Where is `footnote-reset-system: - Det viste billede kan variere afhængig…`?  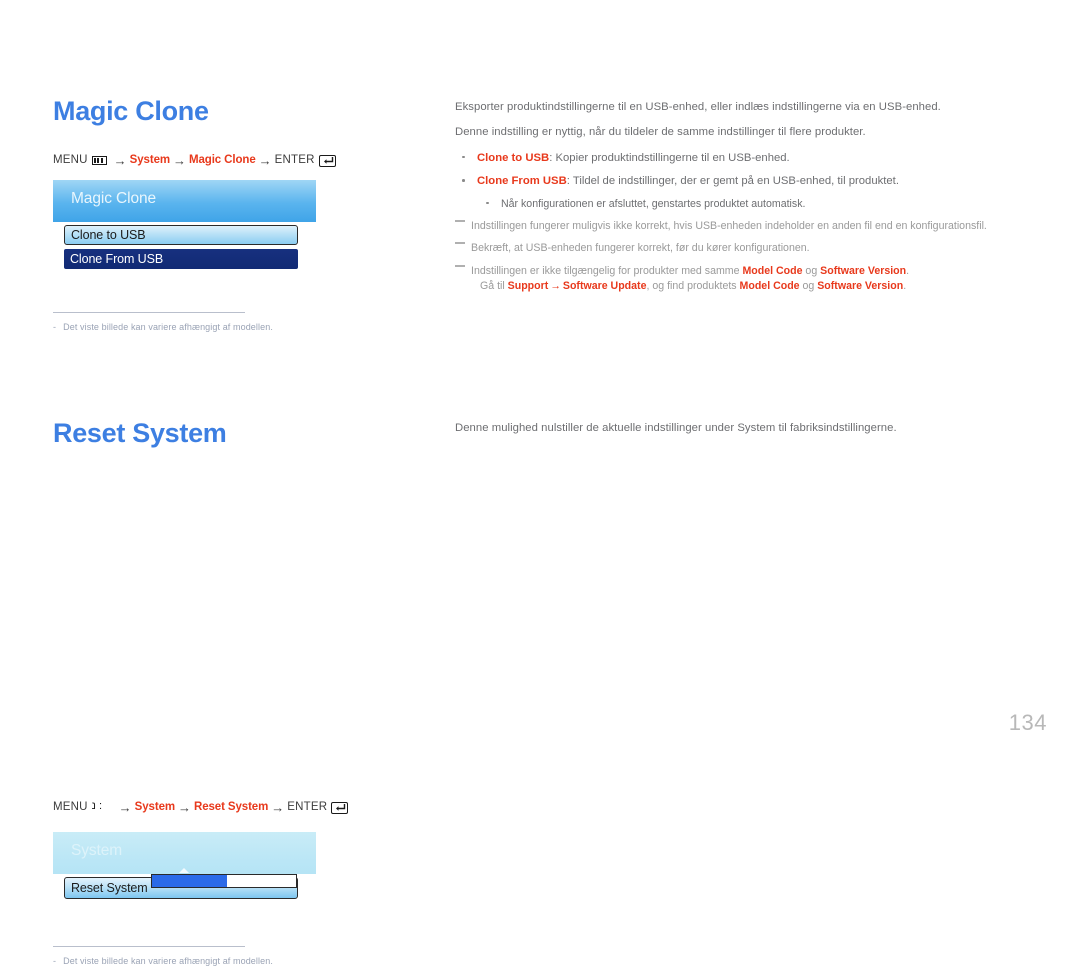 footnote-reset-system: - Det viste billede kan variere afhængig… is located at coordinates (243, 956).